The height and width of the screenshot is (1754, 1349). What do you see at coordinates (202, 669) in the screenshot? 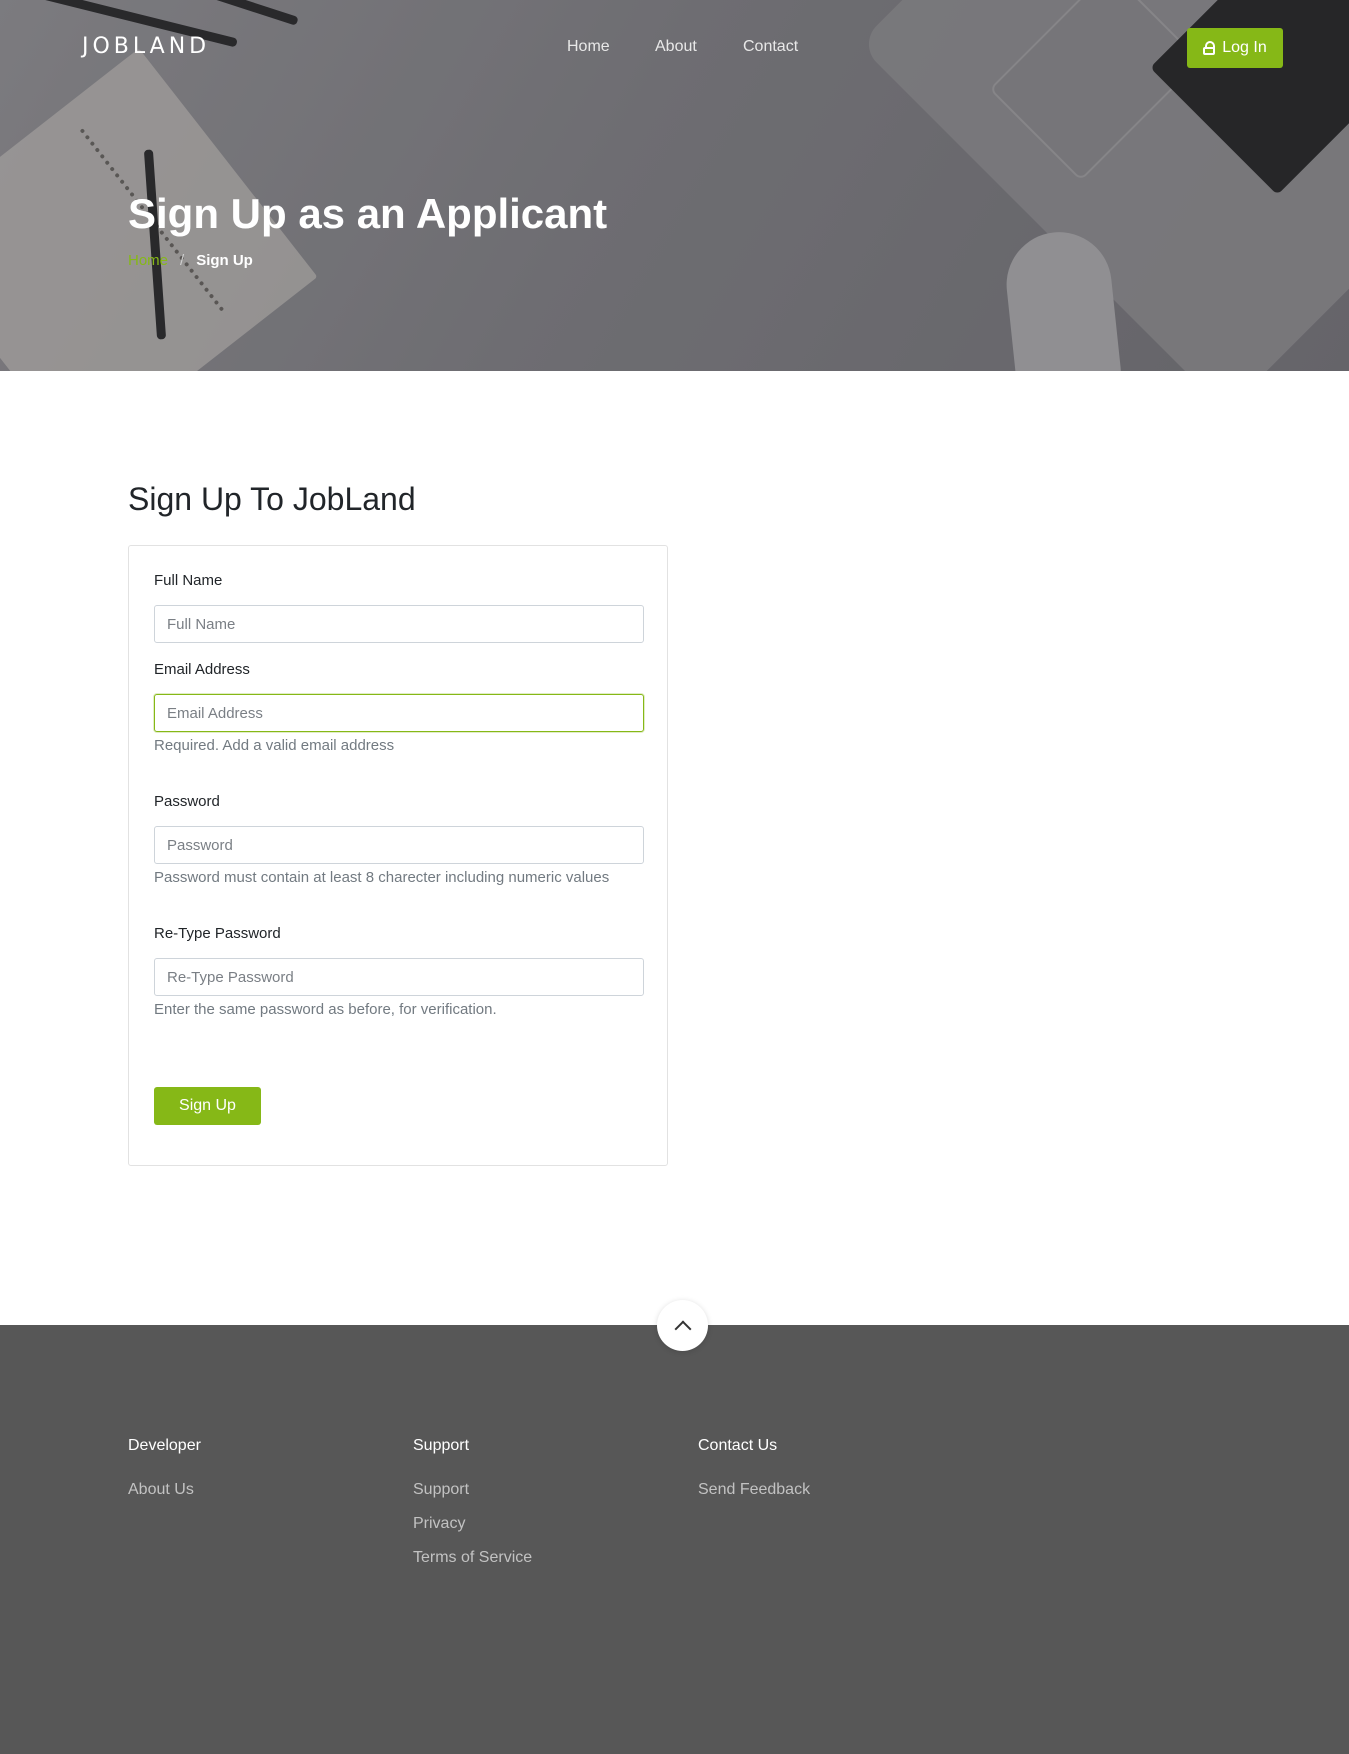
I see `email-label: Email Address` at bounding box center [202, 669].